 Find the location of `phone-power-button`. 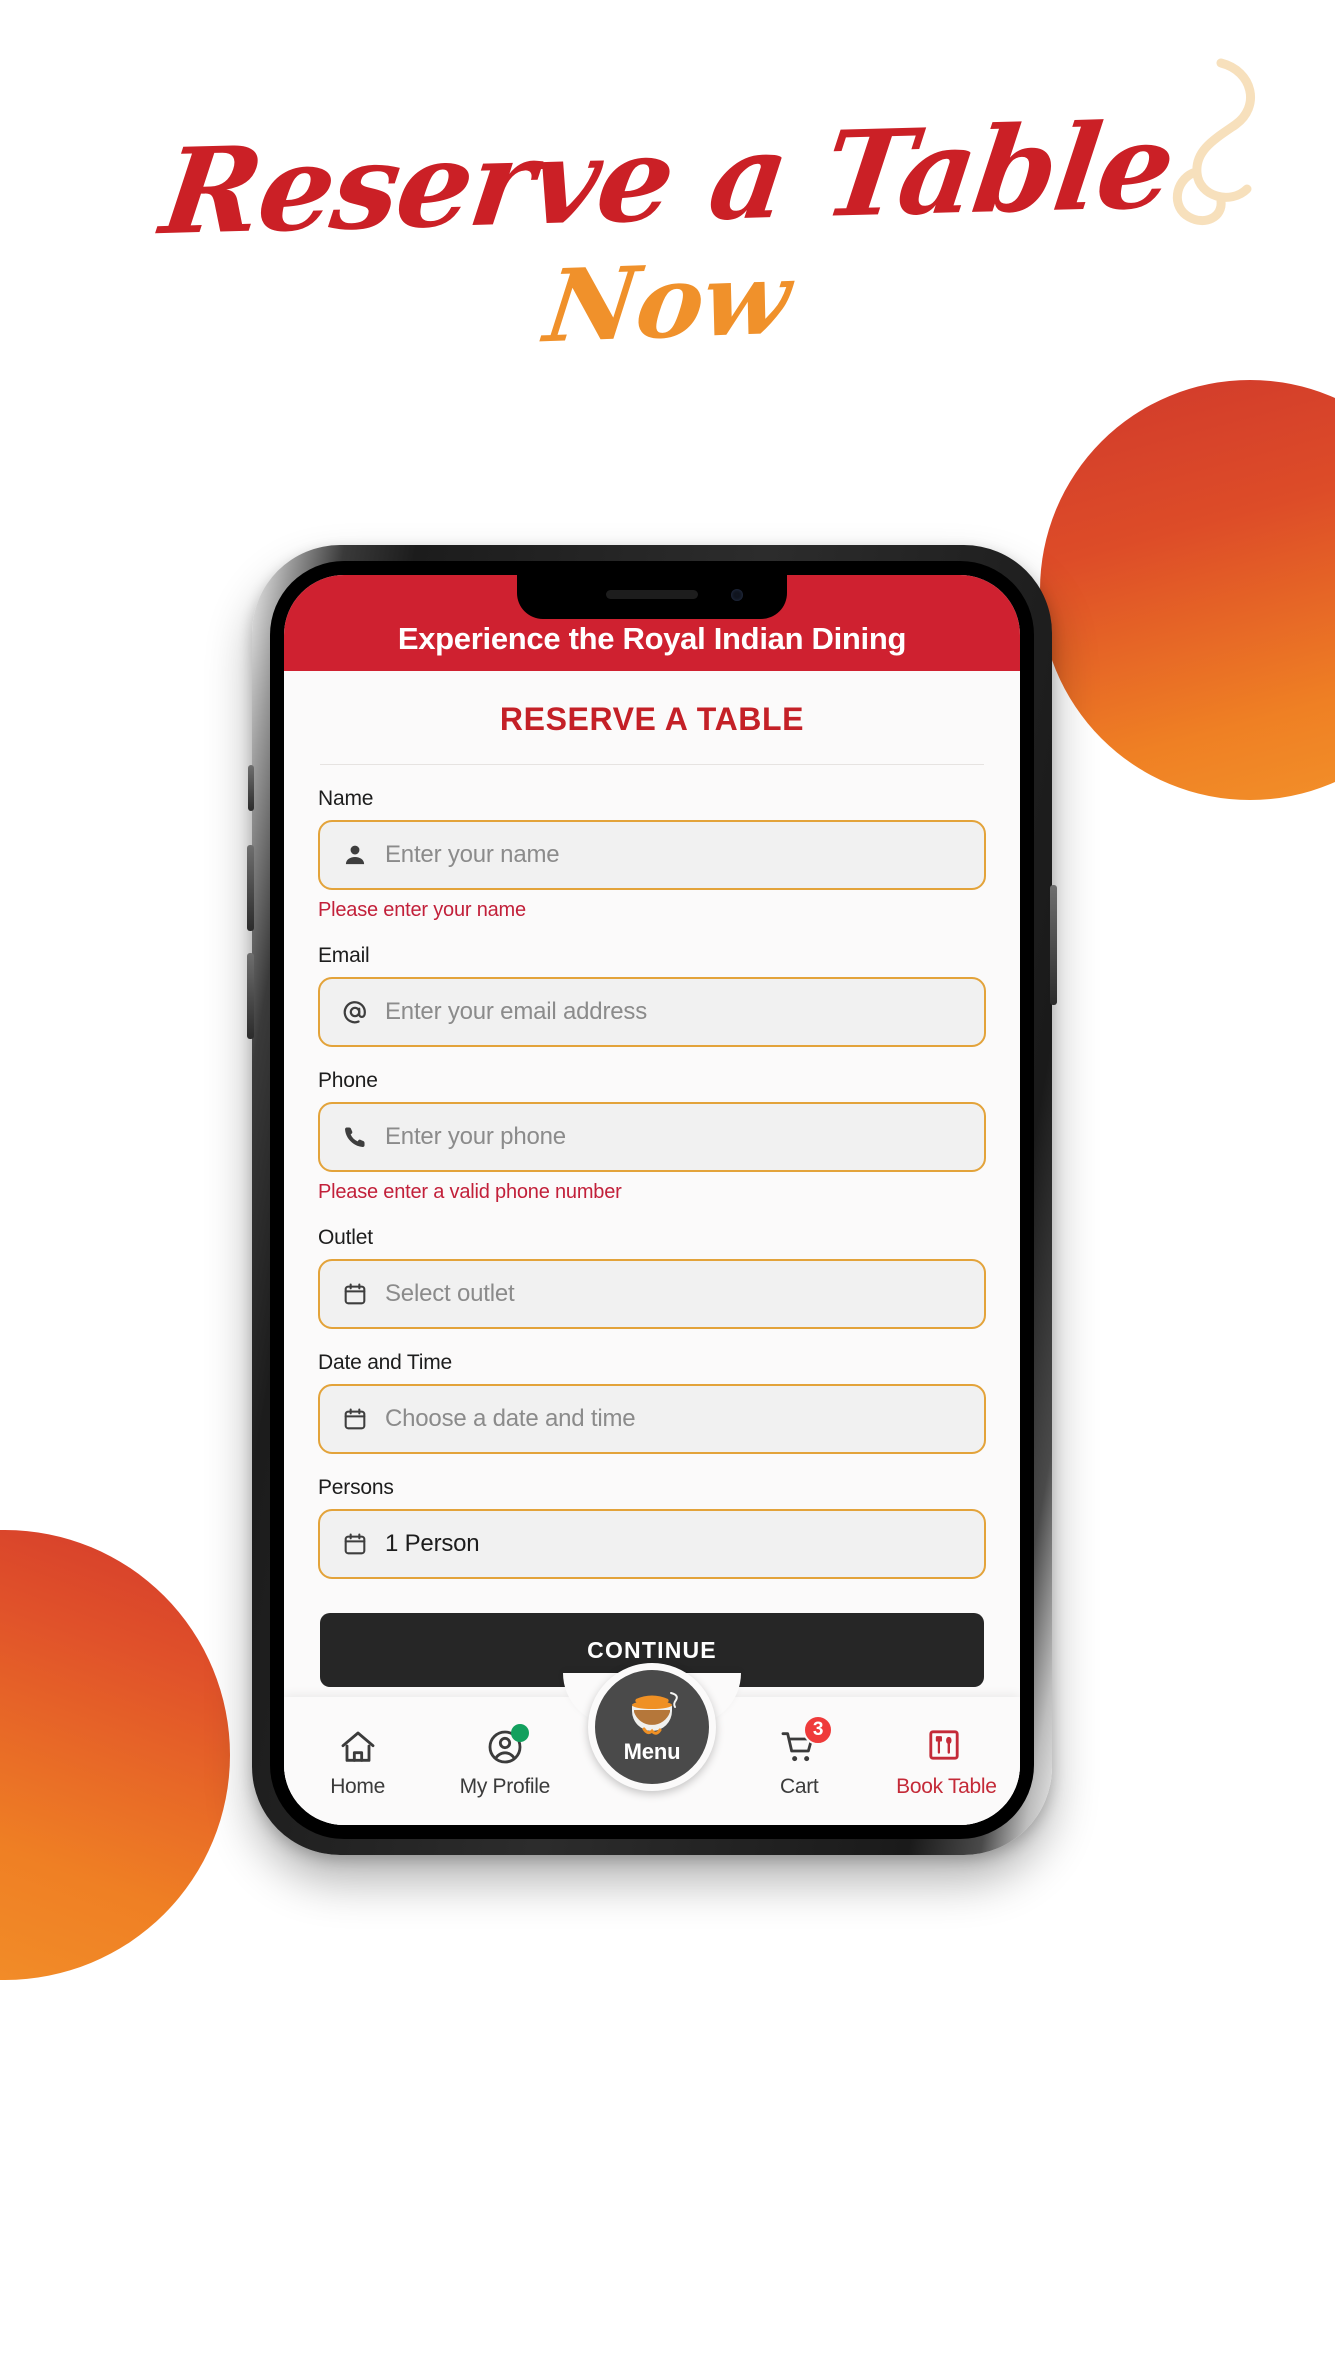

phone-power-button is located at coordinates (1053, 945).